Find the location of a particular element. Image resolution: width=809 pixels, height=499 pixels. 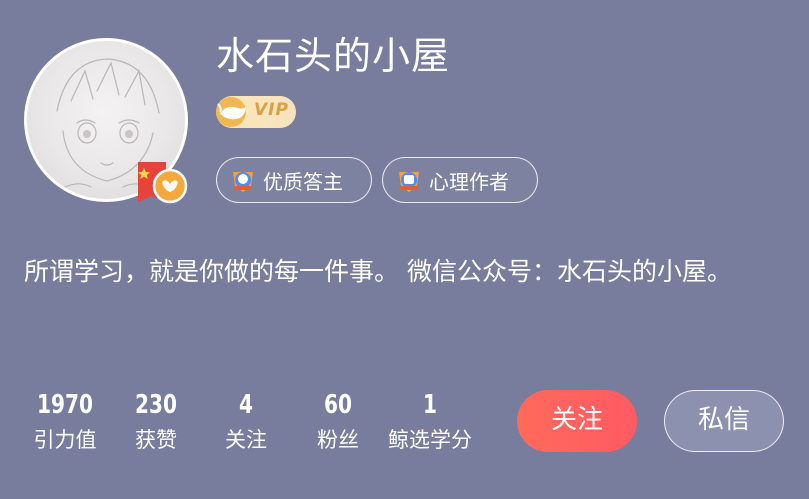

stat-followers: 60 粉丝 is located at coordinates (338, 422).